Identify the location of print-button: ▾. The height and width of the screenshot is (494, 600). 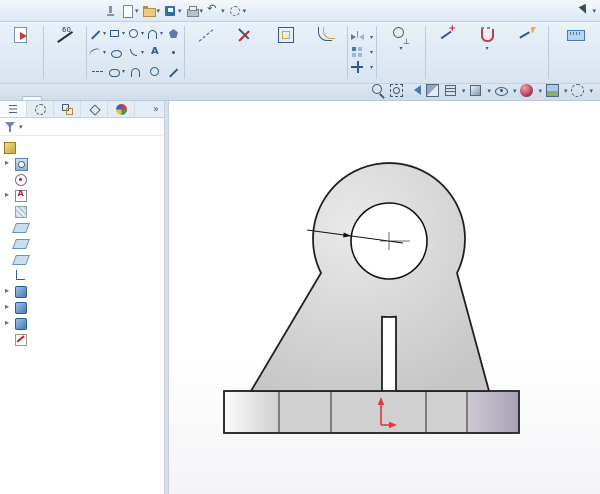
(194, 11).